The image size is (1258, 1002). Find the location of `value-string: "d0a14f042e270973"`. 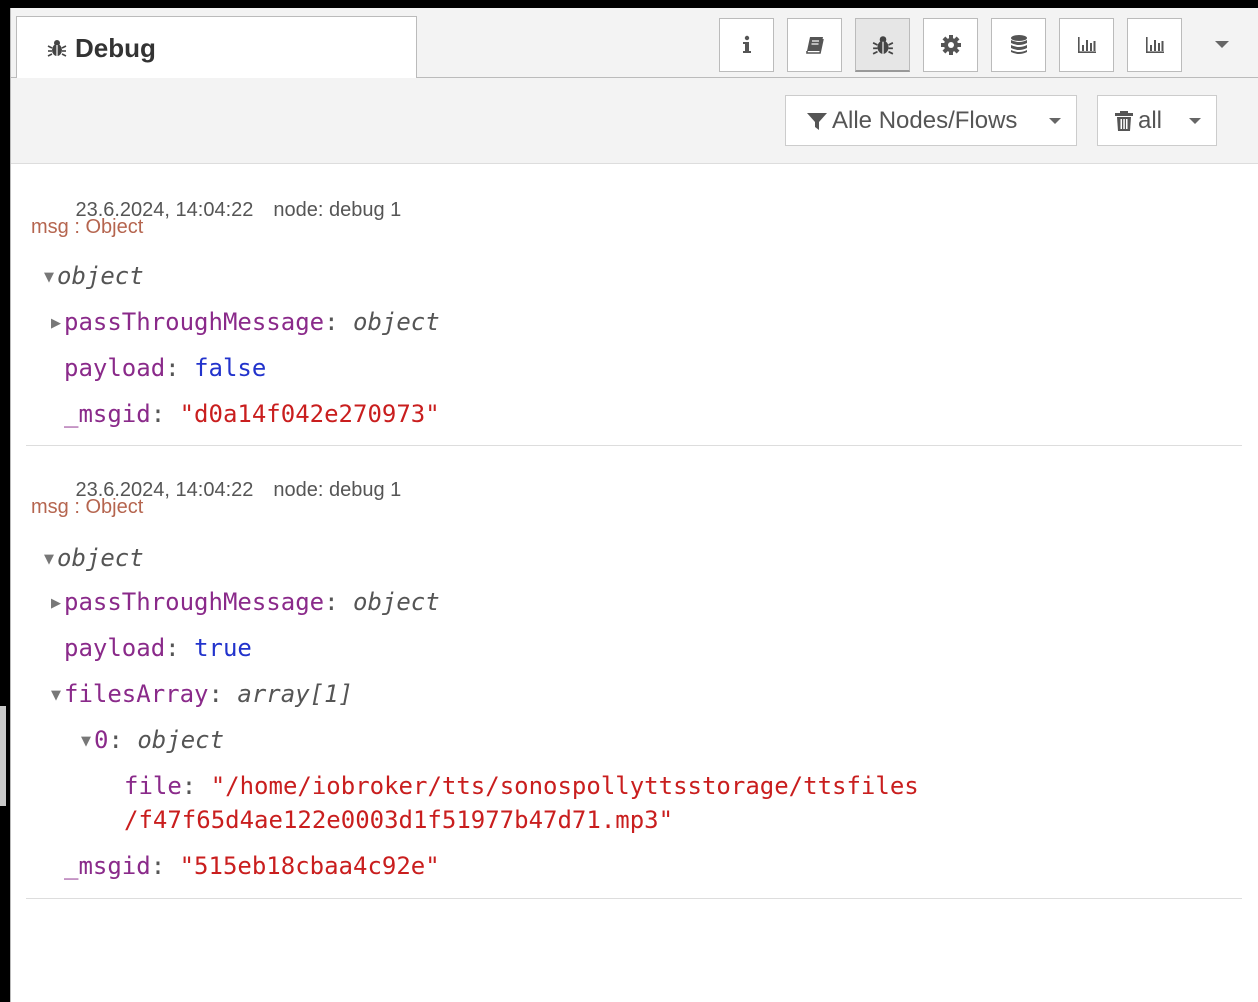

value-string: "d0a14f042e270973" is located at coordinates (309, 414).